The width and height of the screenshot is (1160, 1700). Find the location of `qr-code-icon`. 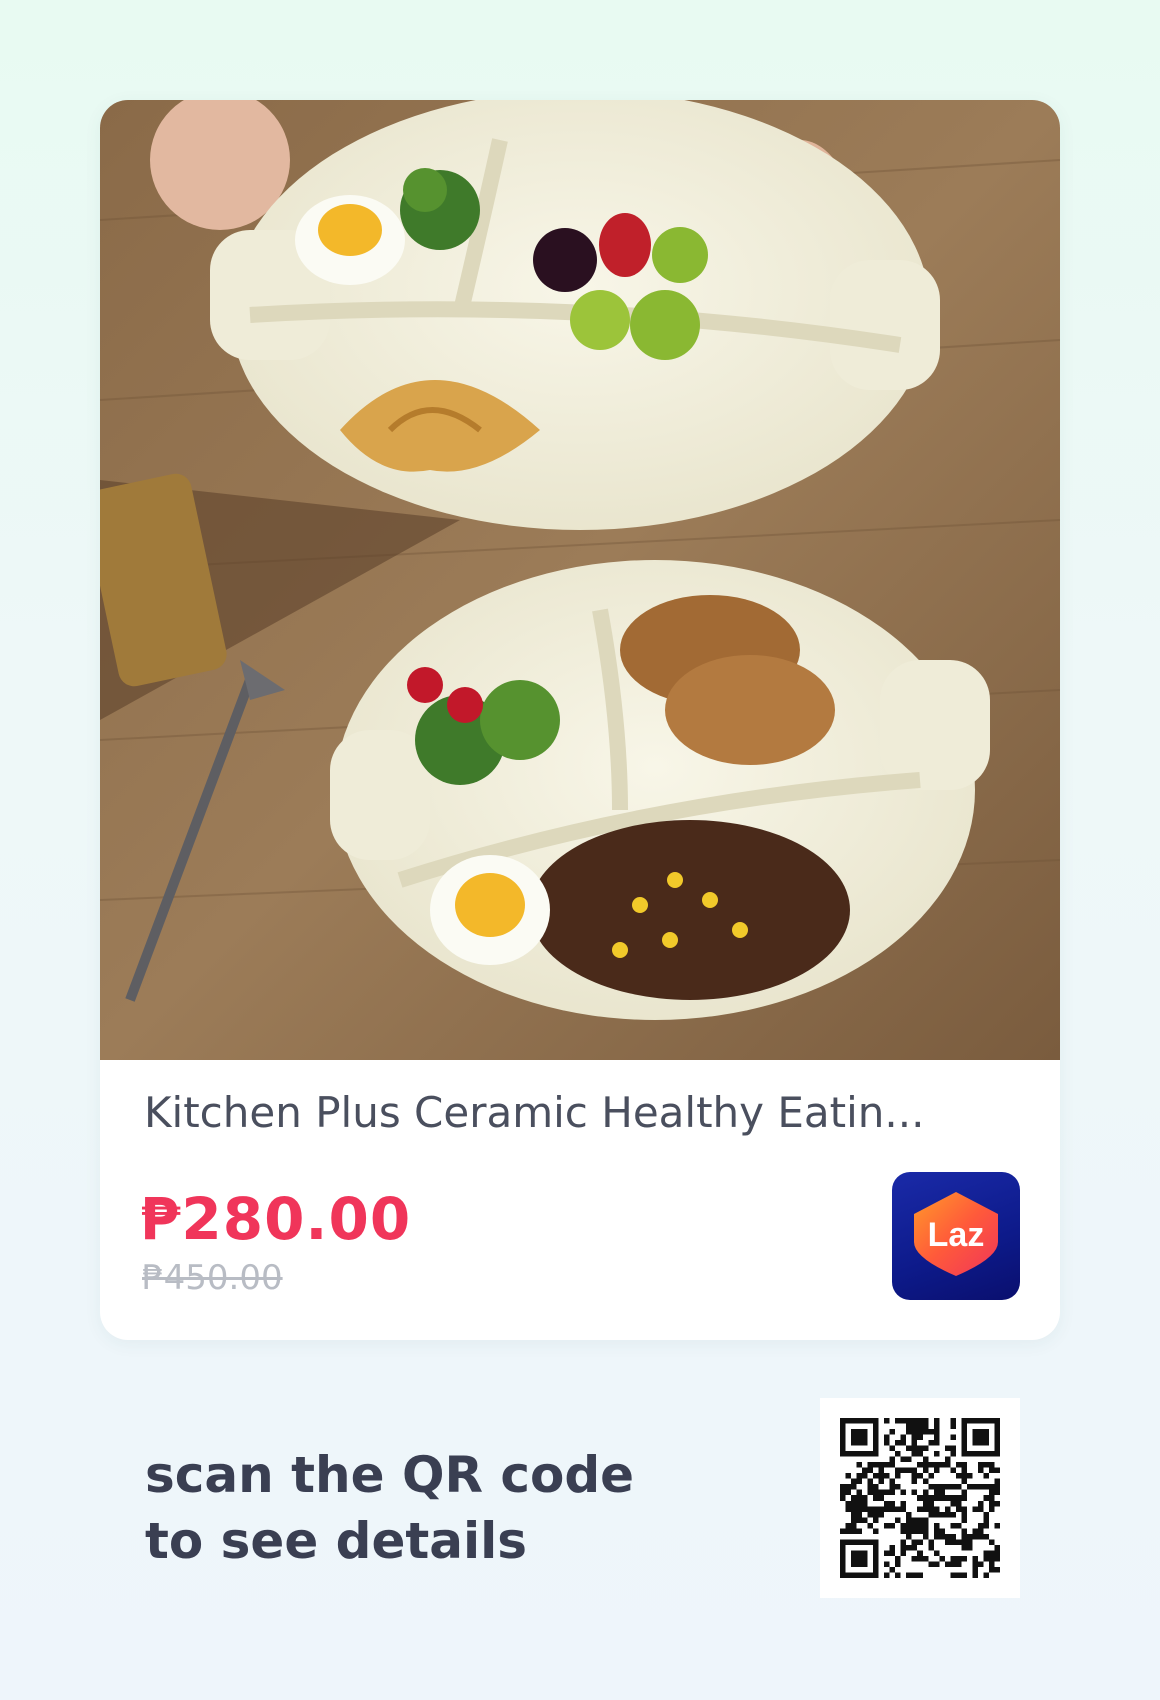

qr-code-icon is located at coordinates (920, 1498).